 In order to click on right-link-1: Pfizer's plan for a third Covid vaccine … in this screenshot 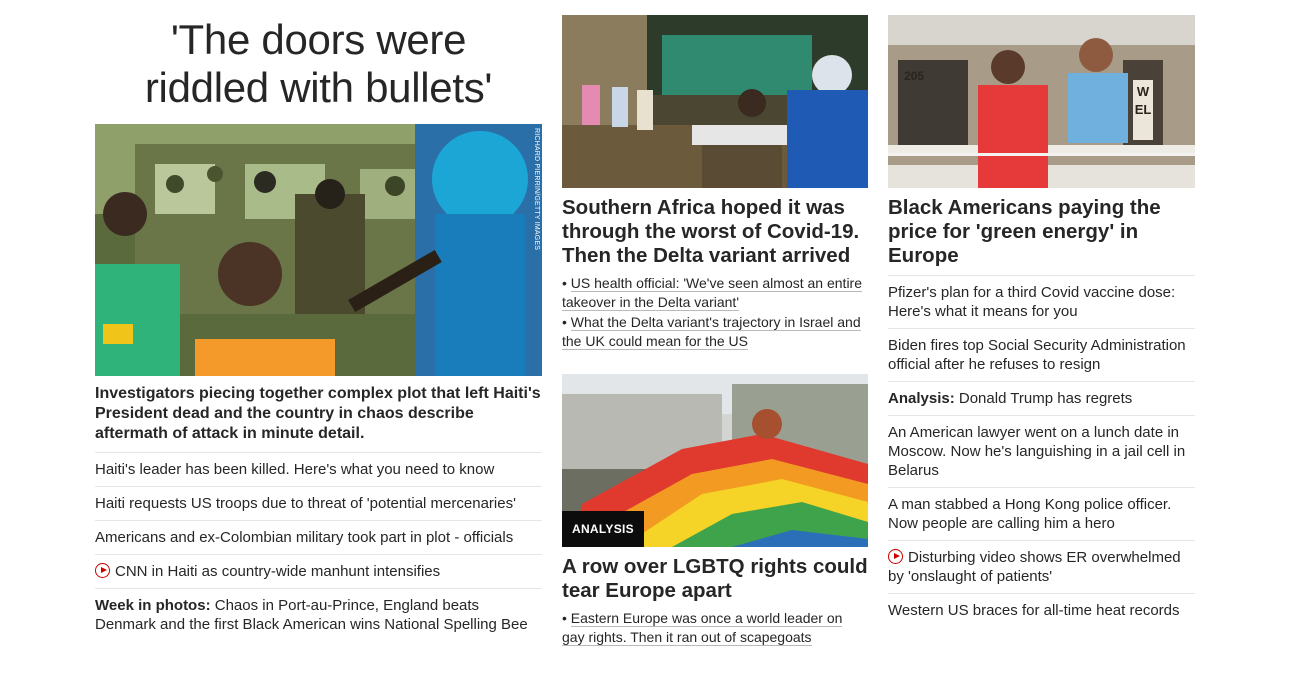, I will do `click(1041, 301)`.